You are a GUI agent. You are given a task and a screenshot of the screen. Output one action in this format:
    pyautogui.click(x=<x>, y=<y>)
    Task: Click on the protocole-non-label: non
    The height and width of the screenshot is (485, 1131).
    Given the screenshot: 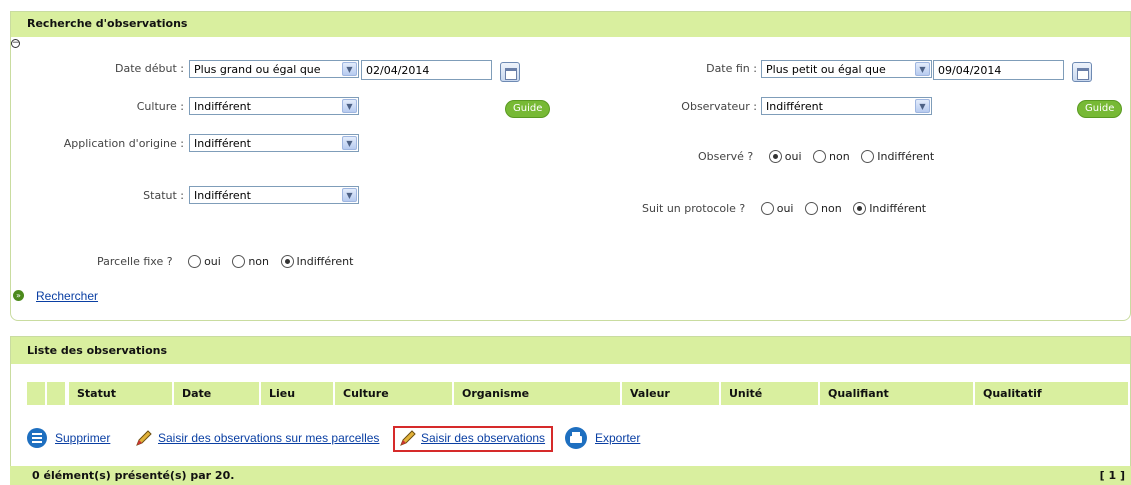 What is the action you would take?
    pyautogui.click(x=831, y=208)
    